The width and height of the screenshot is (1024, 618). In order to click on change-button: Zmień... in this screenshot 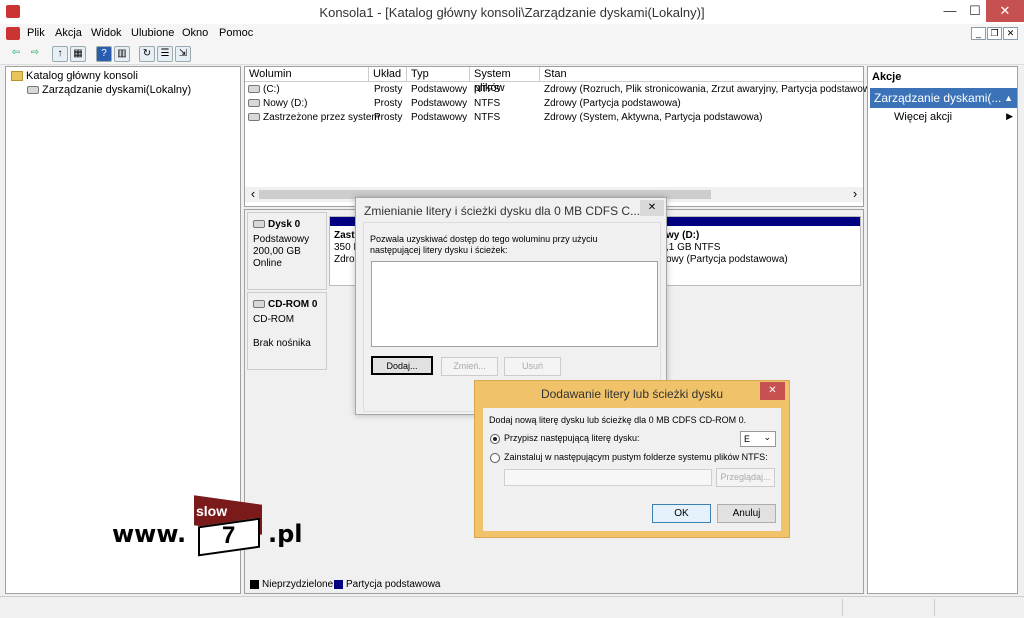, I will do `click(469, 366)`.